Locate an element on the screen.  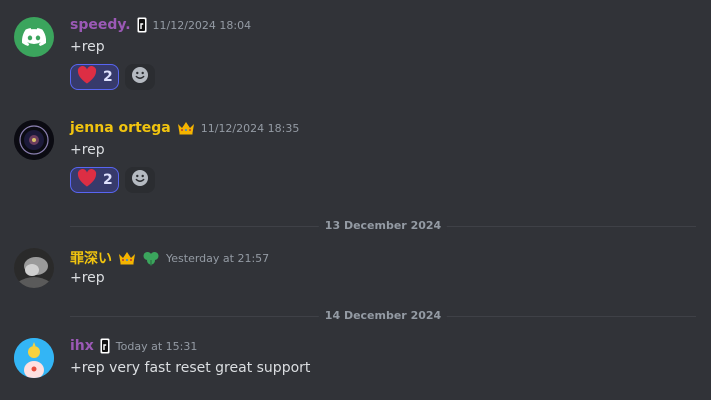
message-header: 罪深い Yesterday at 21:57 is located at coordinates (169, 258).